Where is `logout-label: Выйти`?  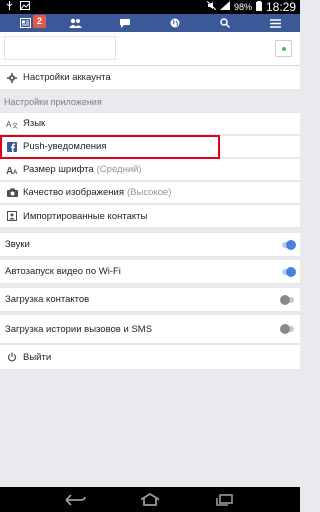 logout-label: Выйти is located at coordinates (37, 357).